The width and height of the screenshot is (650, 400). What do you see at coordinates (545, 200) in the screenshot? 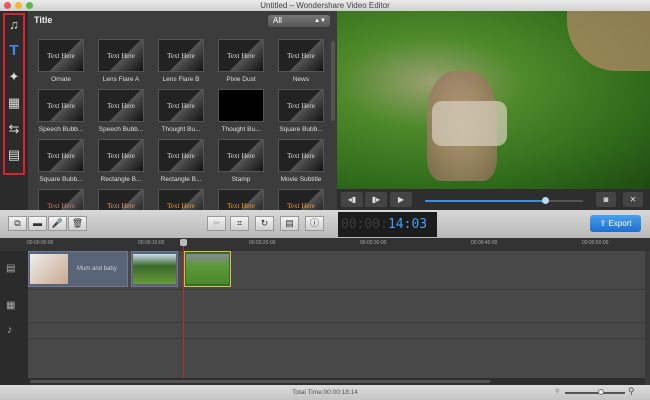
I see `seek-handle` at bounding box center [545, 200].